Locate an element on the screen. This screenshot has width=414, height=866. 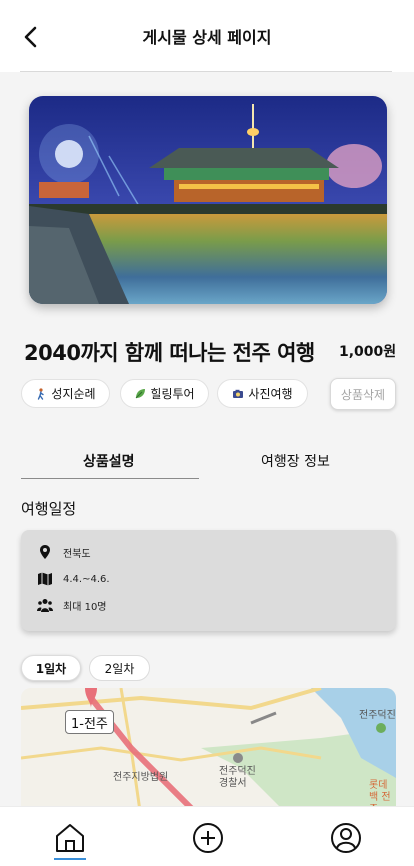
map-place-label: 전주지방법원 is located at coordinates (141, 777).